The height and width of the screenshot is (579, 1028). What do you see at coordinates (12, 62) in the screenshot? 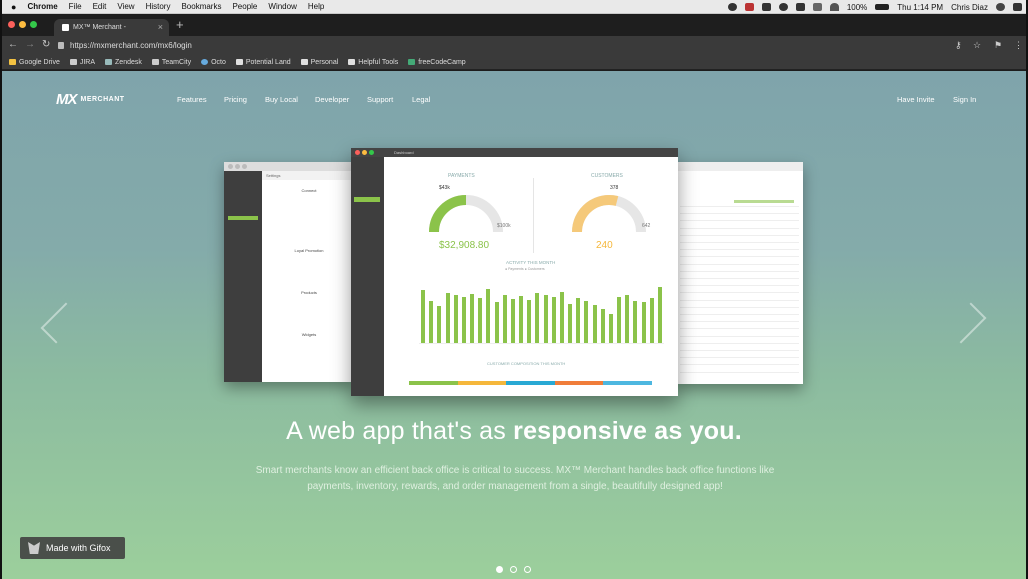
I see `drive-icon` at bounding box center [12, 62].